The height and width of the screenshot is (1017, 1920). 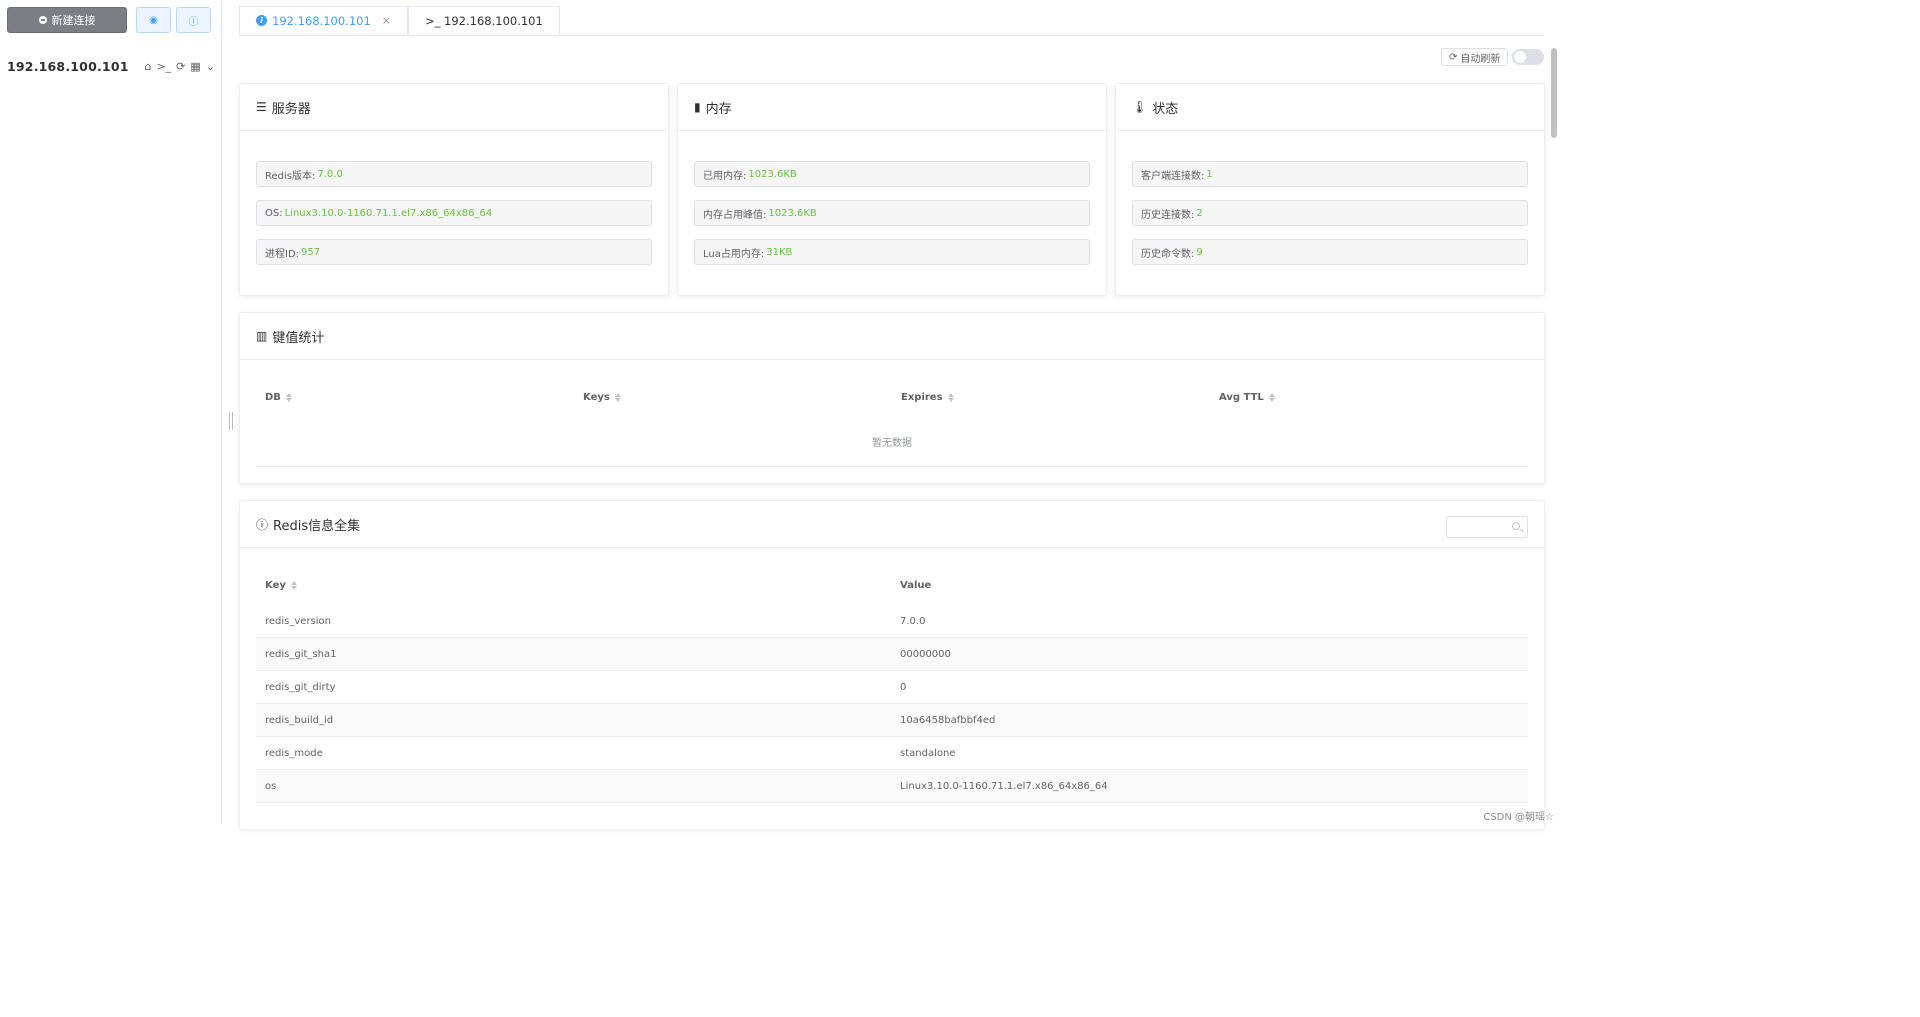 What do you see at coordinates (948, 720) in the screenshot?
I see `row-value: 10a6458bafbbf4ed` at bounding box center [948, 720].